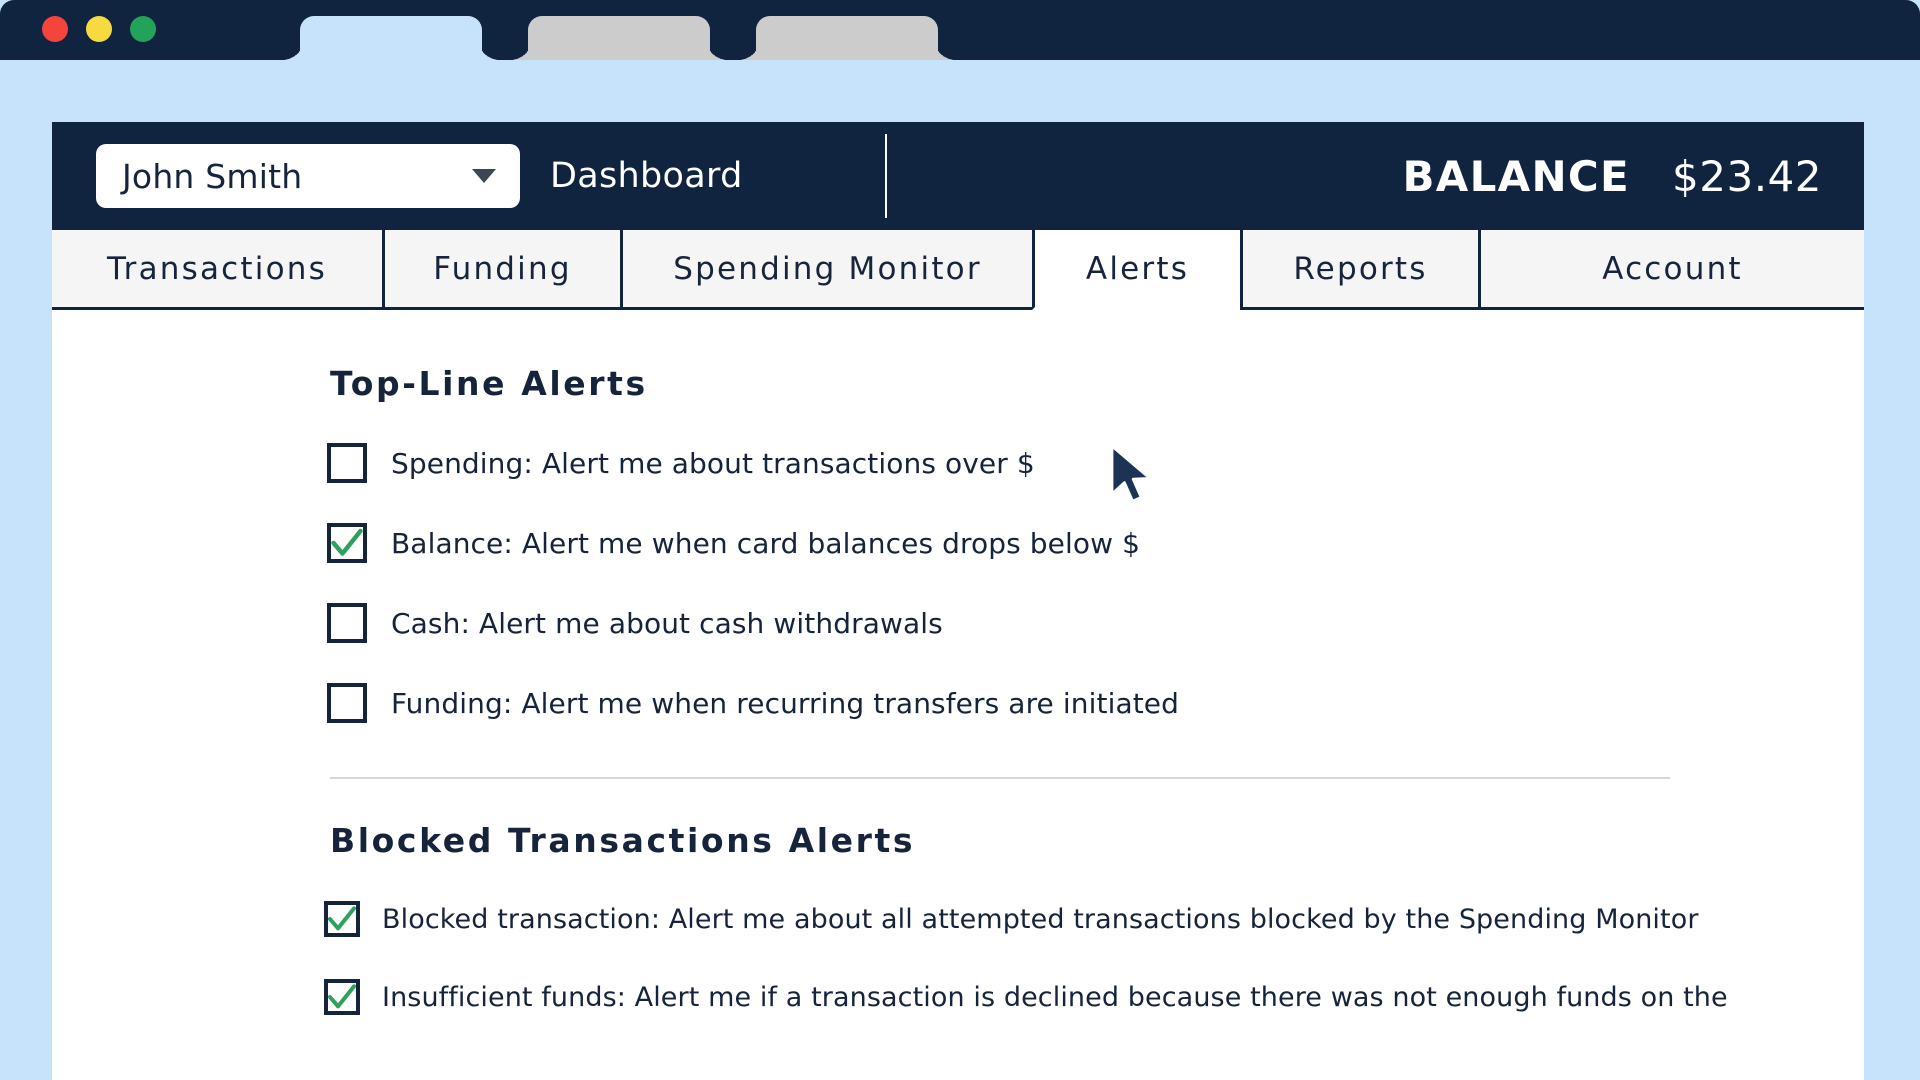 The image size is (1920, 1080). I want to click on header-divider, so click(885, 176).